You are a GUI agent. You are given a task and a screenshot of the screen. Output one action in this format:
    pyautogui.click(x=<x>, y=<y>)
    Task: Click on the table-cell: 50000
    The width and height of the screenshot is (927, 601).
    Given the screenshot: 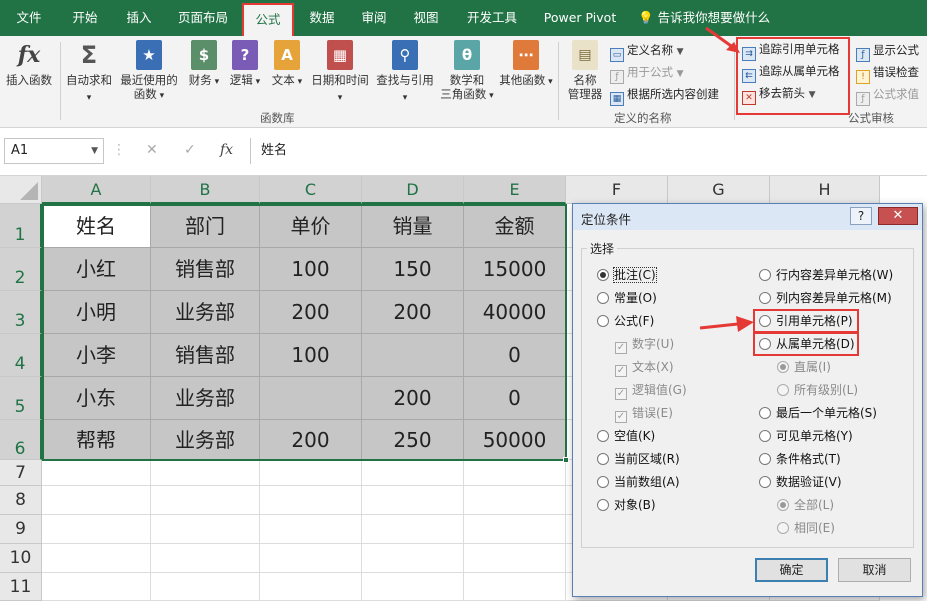 What is the action you would take?
    pyautogui.click(x=515, y=440)
    